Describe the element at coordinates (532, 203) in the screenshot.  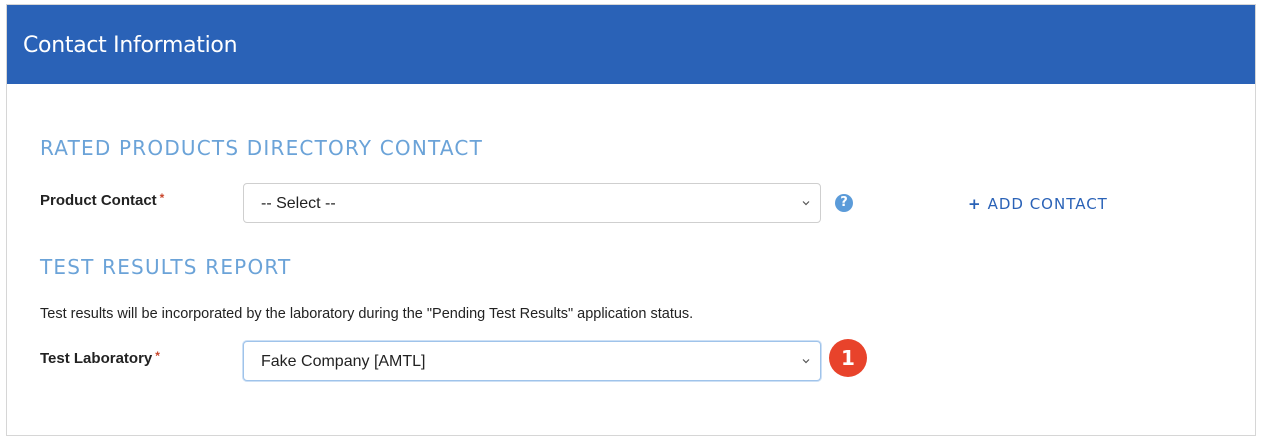
I see `product-contact-select: -- Select --` at that location.